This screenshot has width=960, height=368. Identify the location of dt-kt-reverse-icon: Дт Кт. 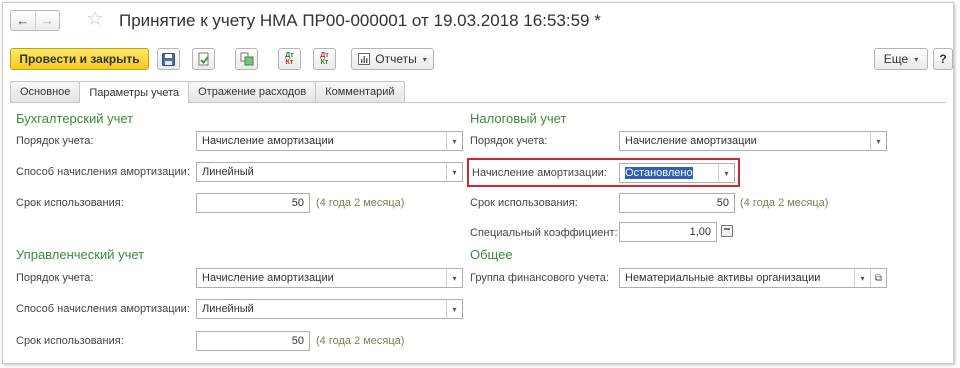
(324, 59).